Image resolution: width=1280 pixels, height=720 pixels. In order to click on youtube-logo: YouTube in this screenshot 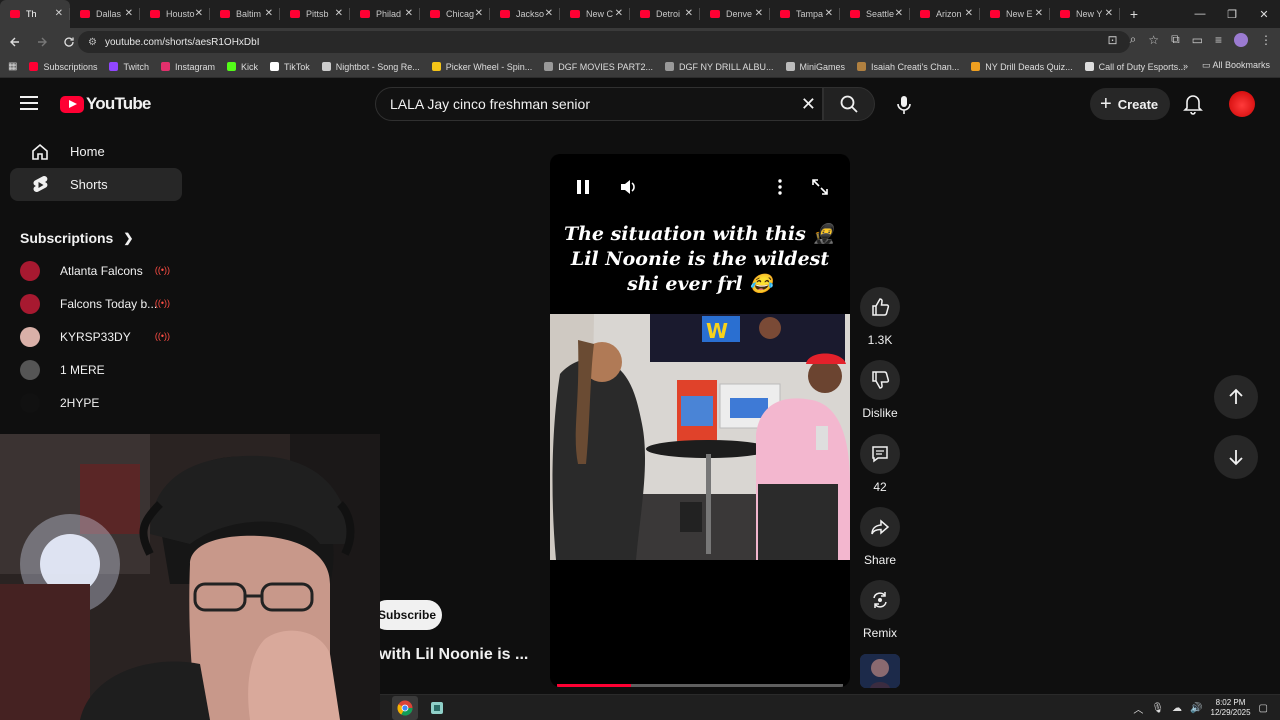, I will do `click(105, 104)`.